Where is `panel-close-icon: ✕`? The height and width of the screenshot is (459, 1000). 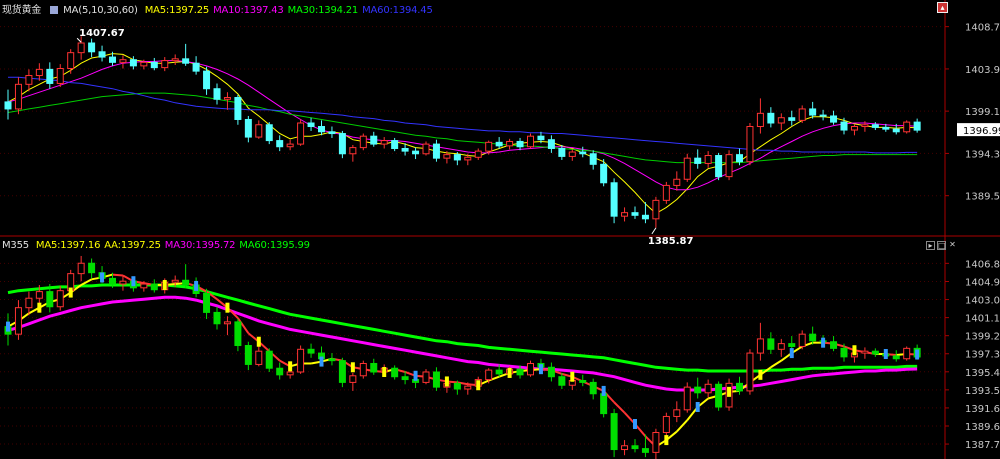
panel-close-icon: ✕ is located at coordinates (952, 245).